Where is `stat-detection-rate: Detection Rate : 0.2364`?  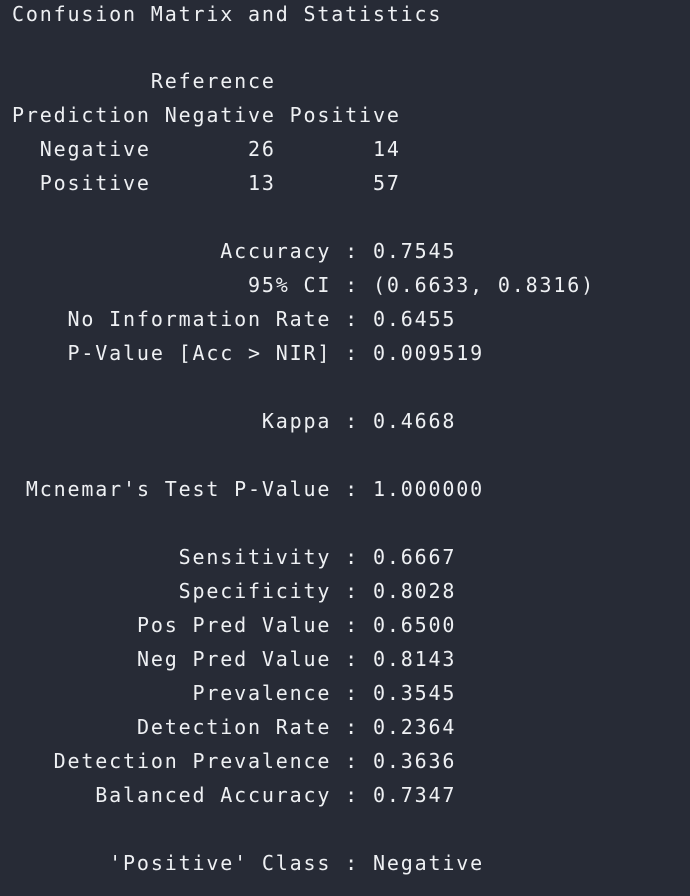
stat-detection-rate: Detection Rate : 0.2364 is located at coordinates (234, 727).